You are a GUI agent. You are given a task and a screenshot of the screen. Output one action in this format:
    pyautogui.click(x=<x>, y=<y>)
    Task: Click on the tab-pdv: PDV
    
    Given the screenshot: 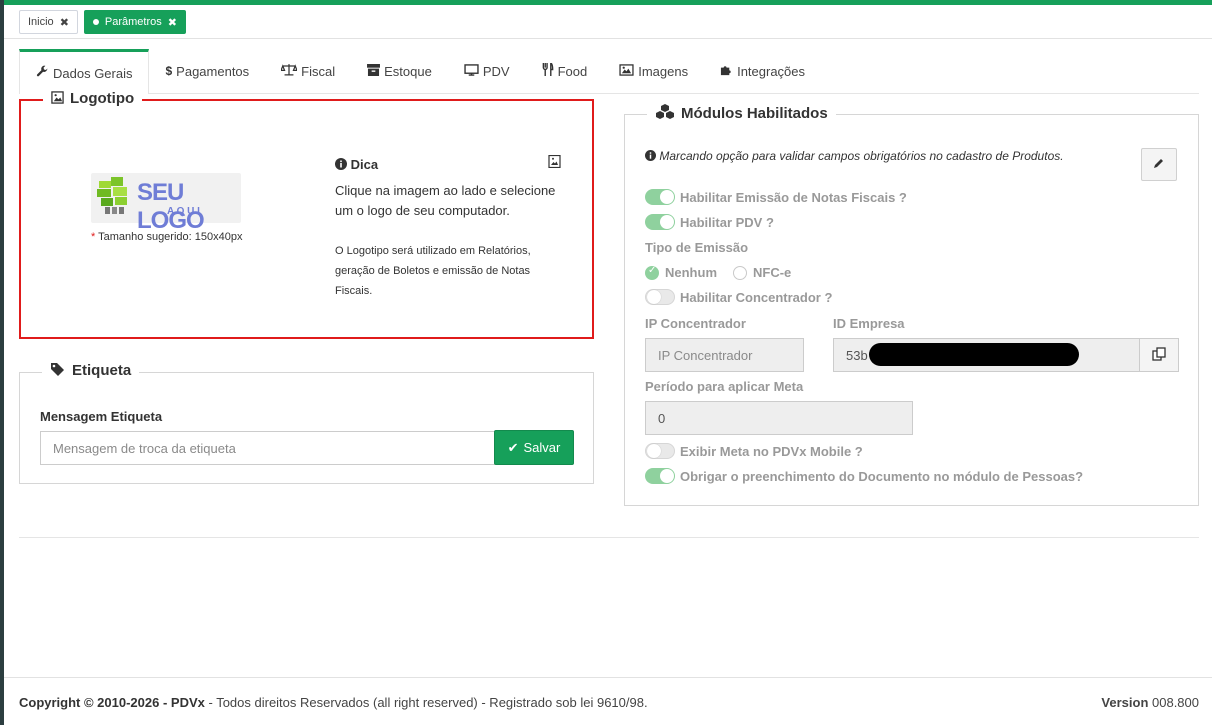 What is the action you would take?
    pyautogui.click(x=487, y=71)
    